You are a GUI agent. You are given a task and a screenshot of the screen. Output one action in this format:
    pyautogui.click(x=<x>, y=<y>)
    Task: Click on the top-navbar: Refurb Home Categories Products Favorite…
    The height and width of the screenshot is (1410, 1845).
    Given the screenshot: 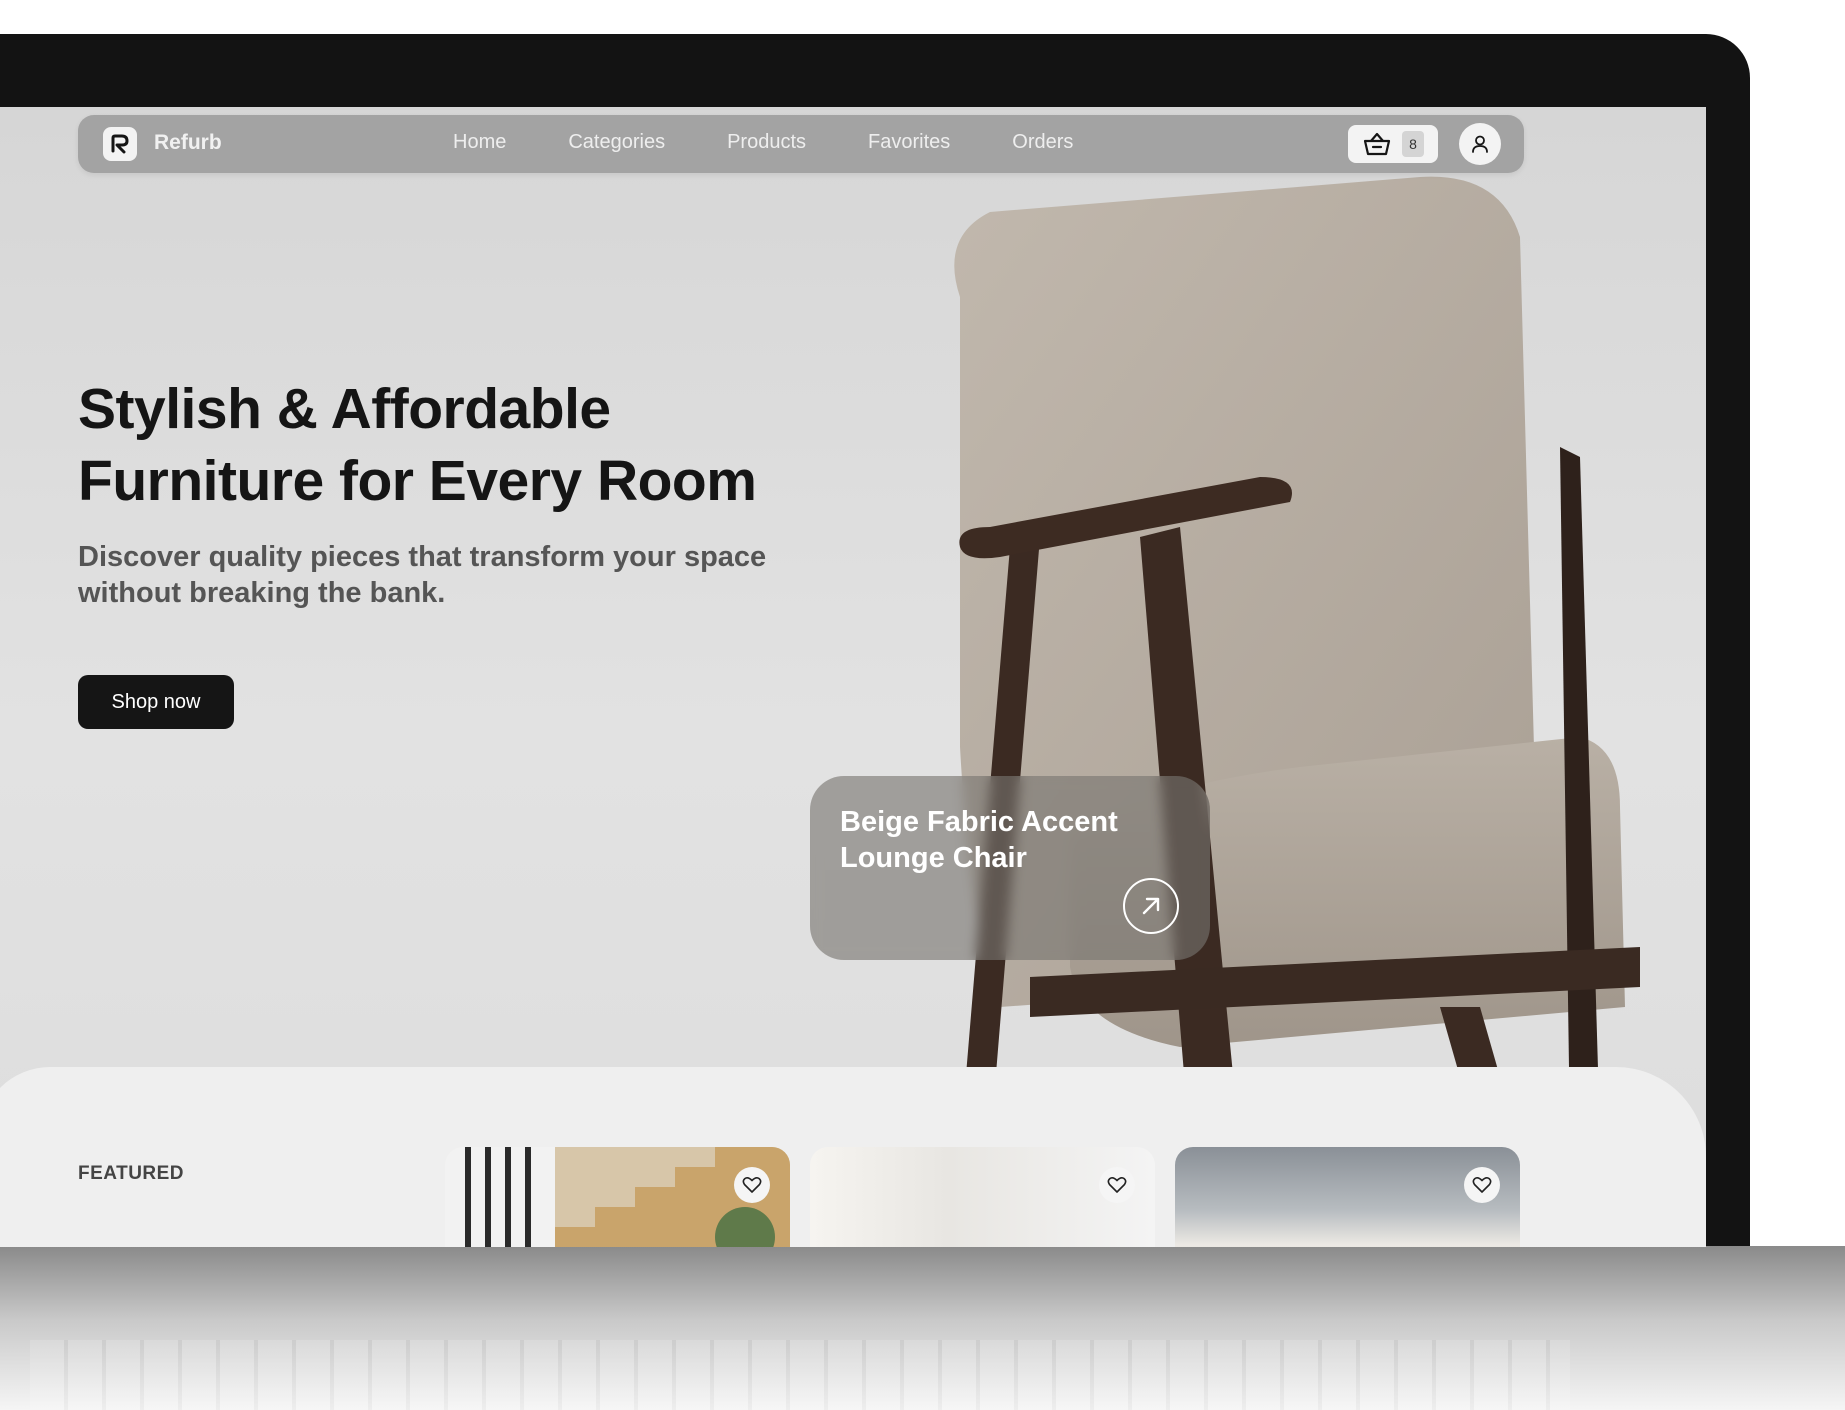 What is the action you would take?
    pyautogui.click(x=801, y=144)
    